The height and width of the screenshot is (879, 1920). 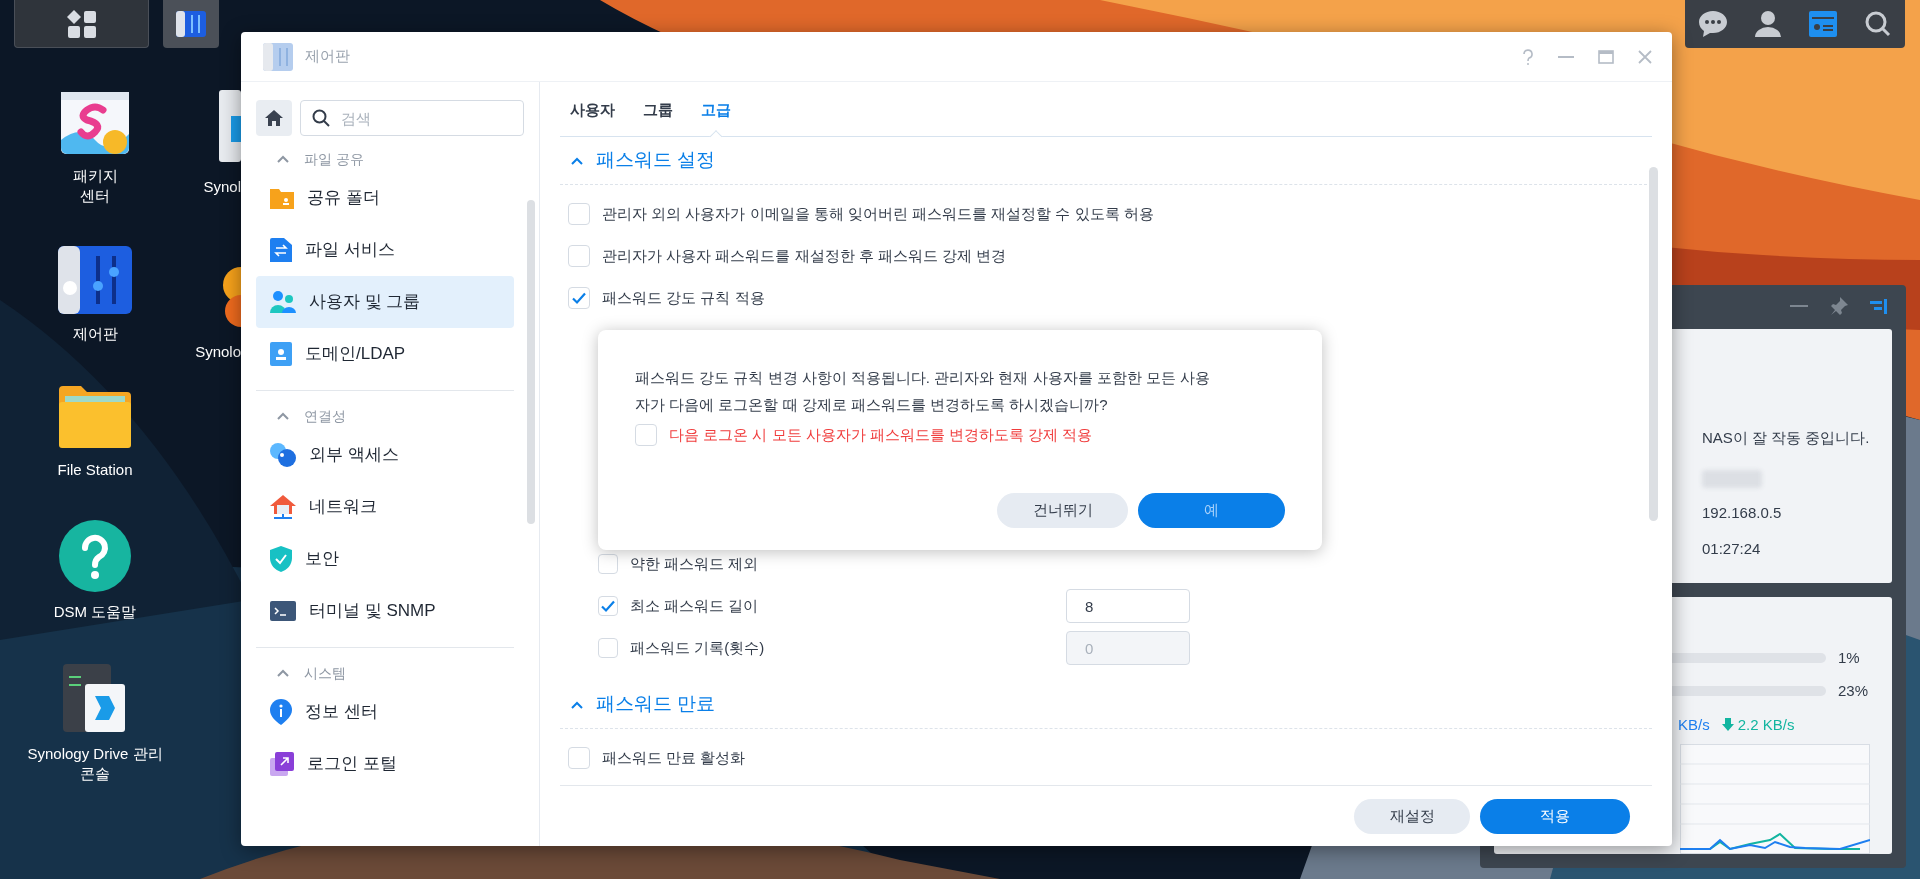 I want to click on sidebar-item: 공유 폴더, so click(x=385, y=198).